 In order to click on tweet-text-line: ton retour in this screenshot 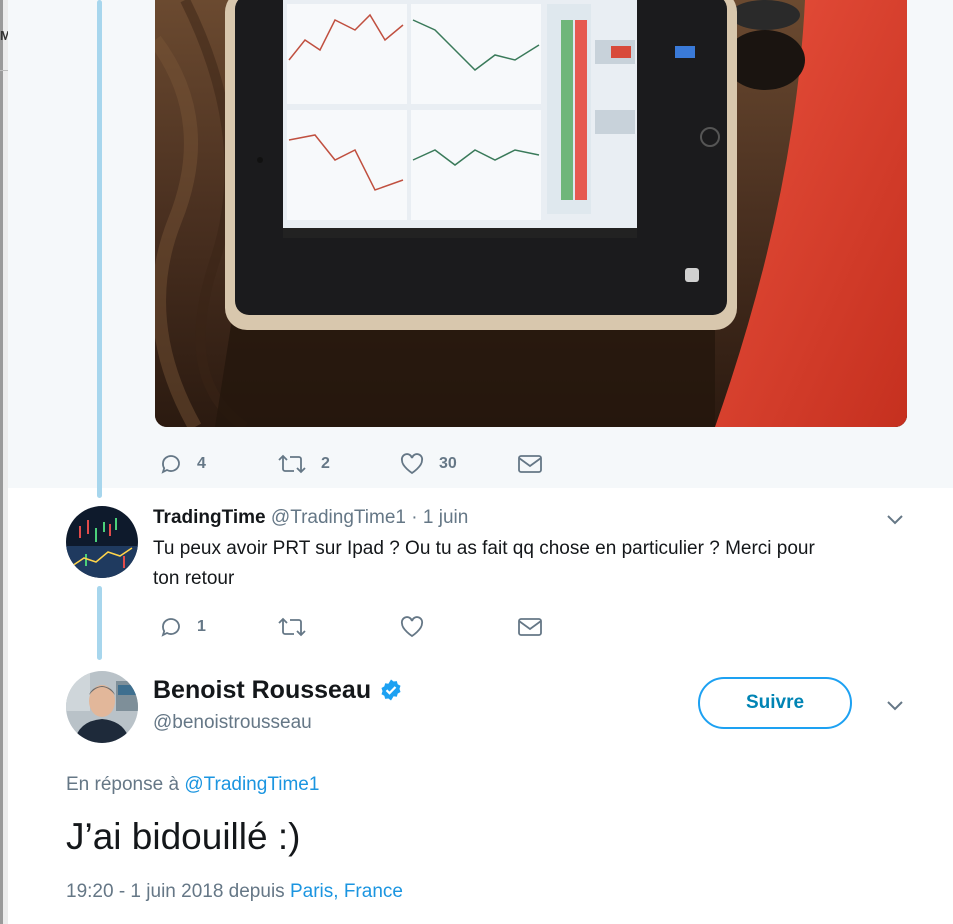, I will do `click(194, 578)`.